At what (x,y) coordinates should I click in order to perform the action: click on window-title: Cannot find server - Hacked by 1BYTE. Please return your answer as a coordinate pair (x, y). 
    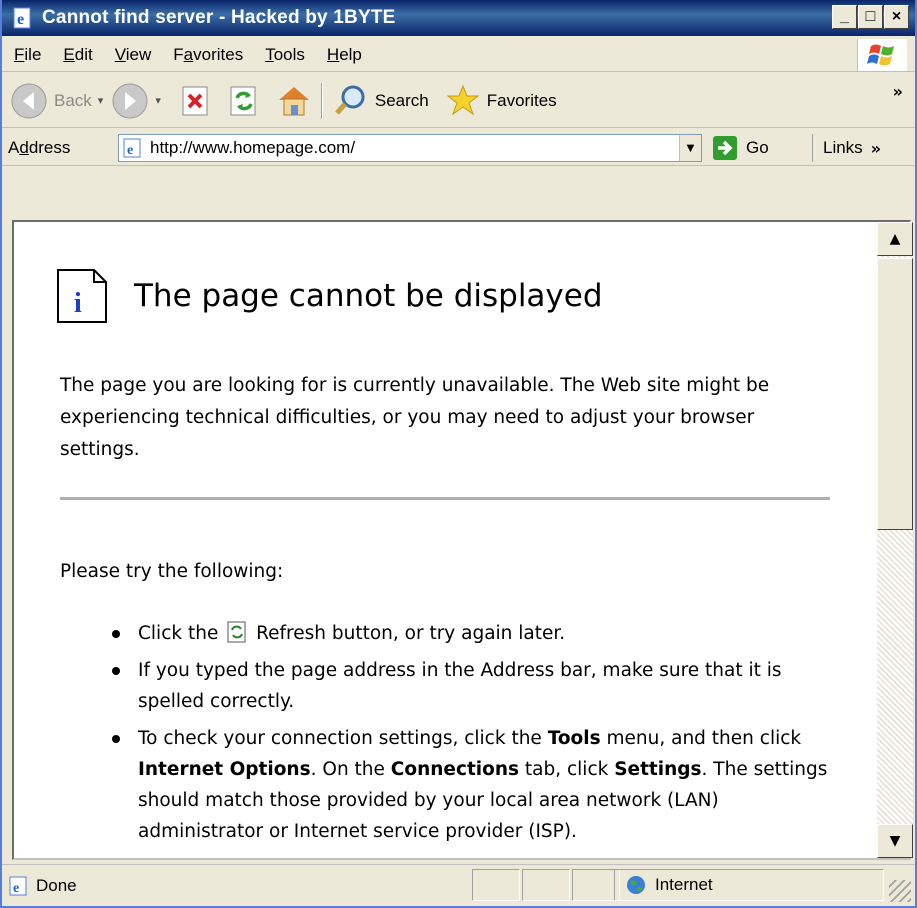
    Looking at the image, I should click on (219, 17).